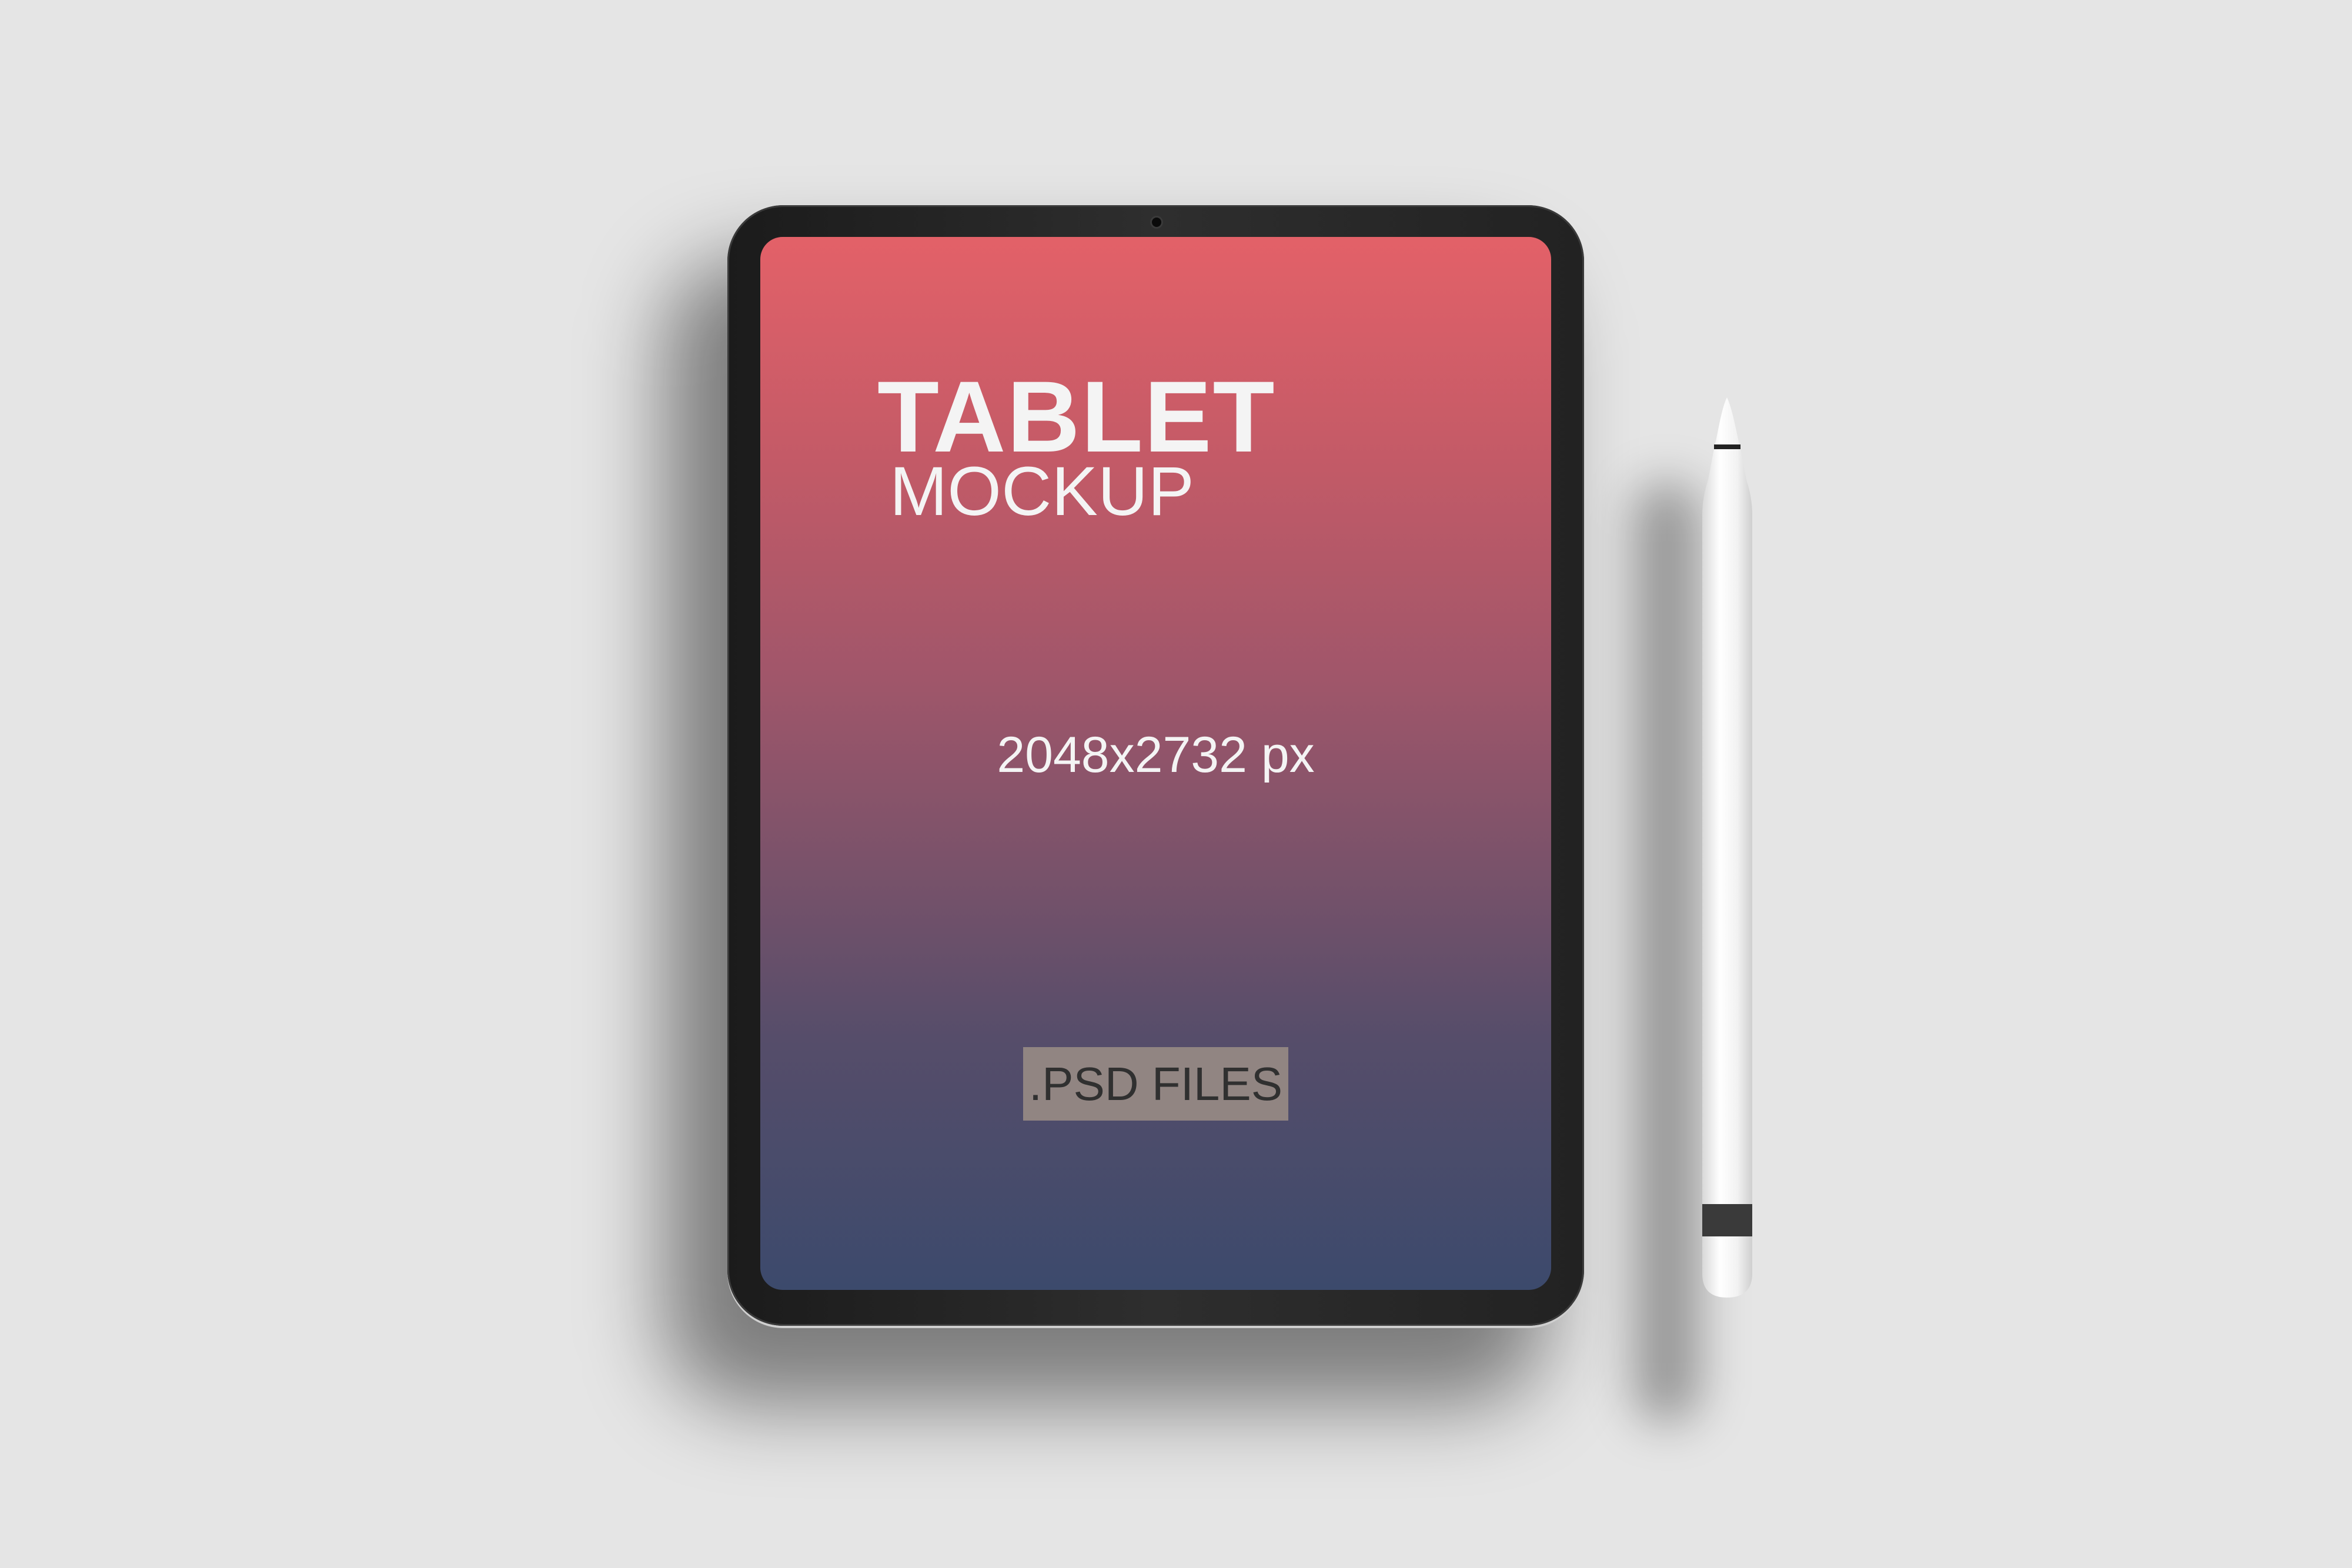 This screenshot has height=1568, width=2352. What do you see at coordinates (1156, 755) in the screenshot?
I see `resolution-text: 2048x2732 px` at bounding box center [1156, 755].